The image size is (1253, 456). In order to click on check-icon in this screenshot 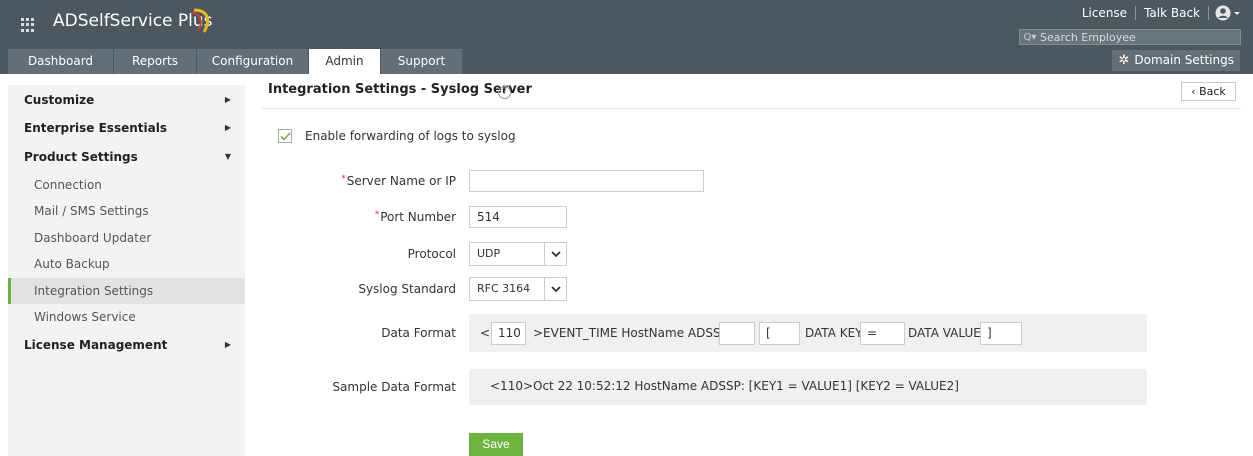, I will do `click(285, 136)`.